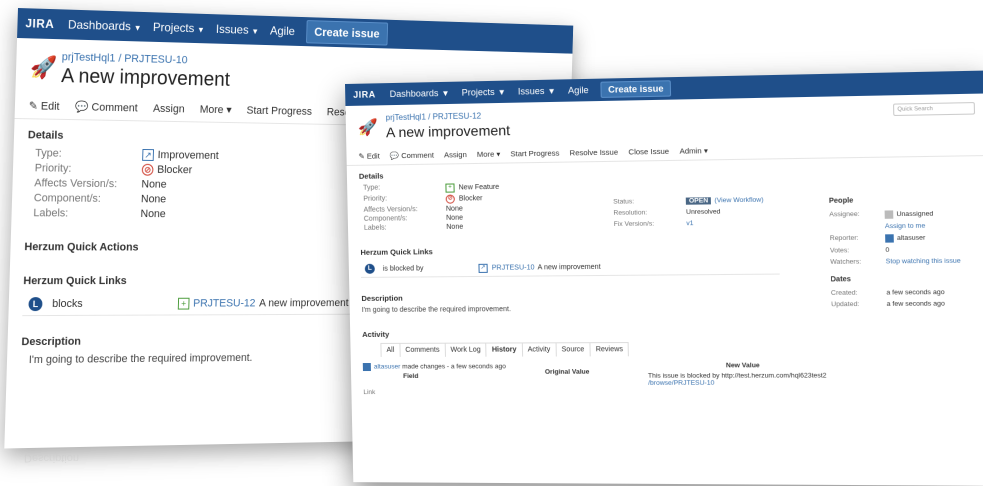  Describe the element at coordinates (183, 303) in the screenshot. I see `new-feature-icon: +` at that location.